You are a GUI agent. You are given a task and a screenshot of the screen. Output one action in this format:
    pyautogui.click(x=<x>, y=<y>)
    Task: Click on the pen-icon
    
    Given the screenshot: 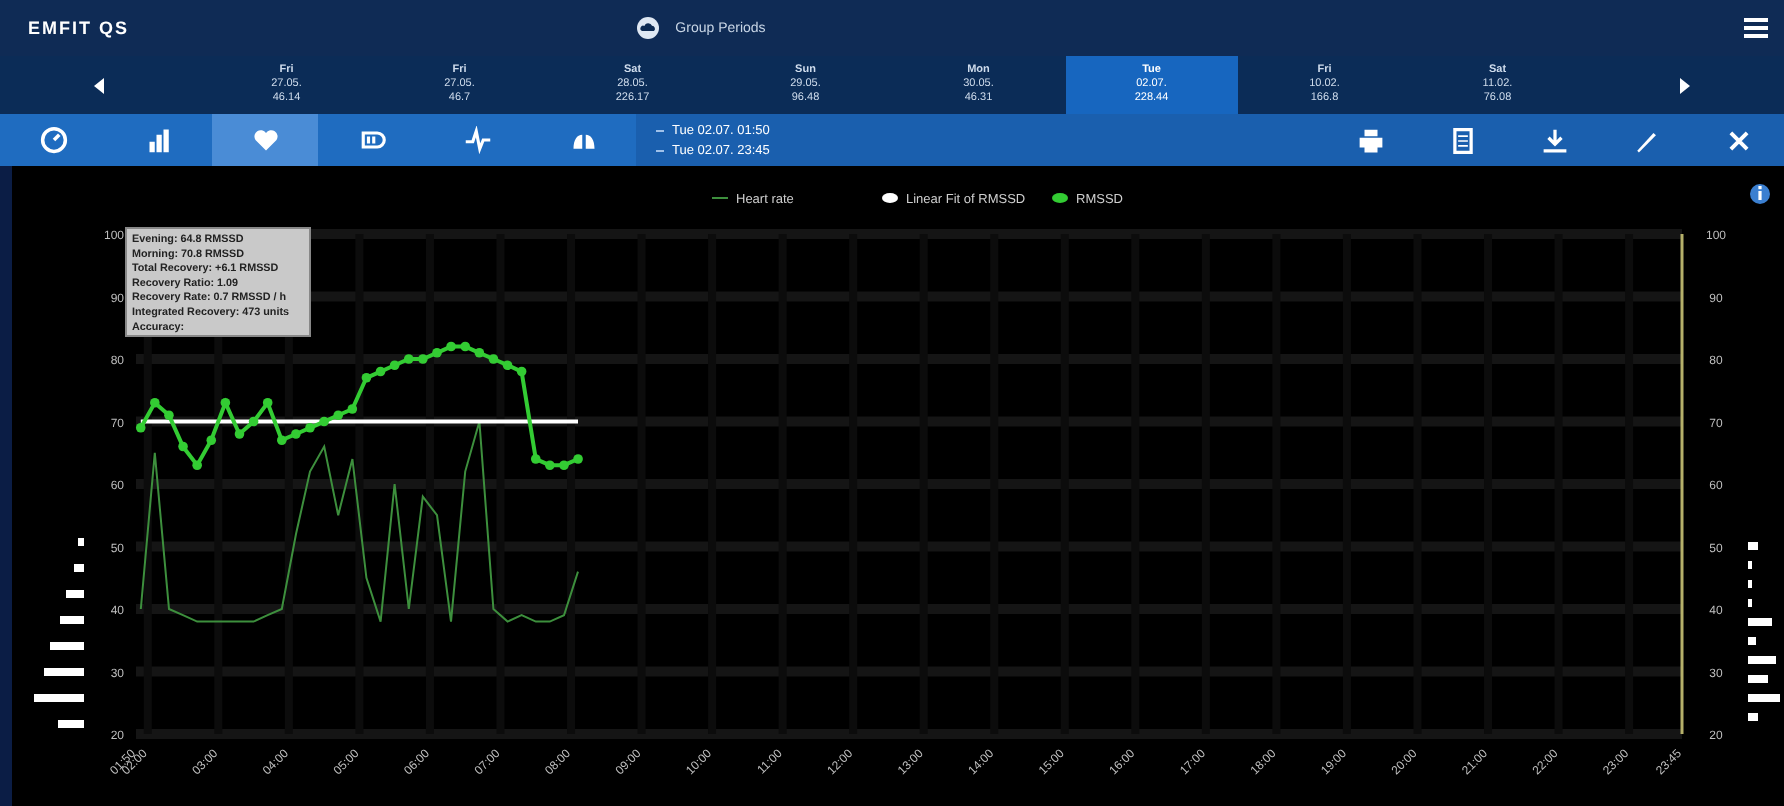 What is the action you would take?
    pyautogui.click(x=1646, y=140)
    